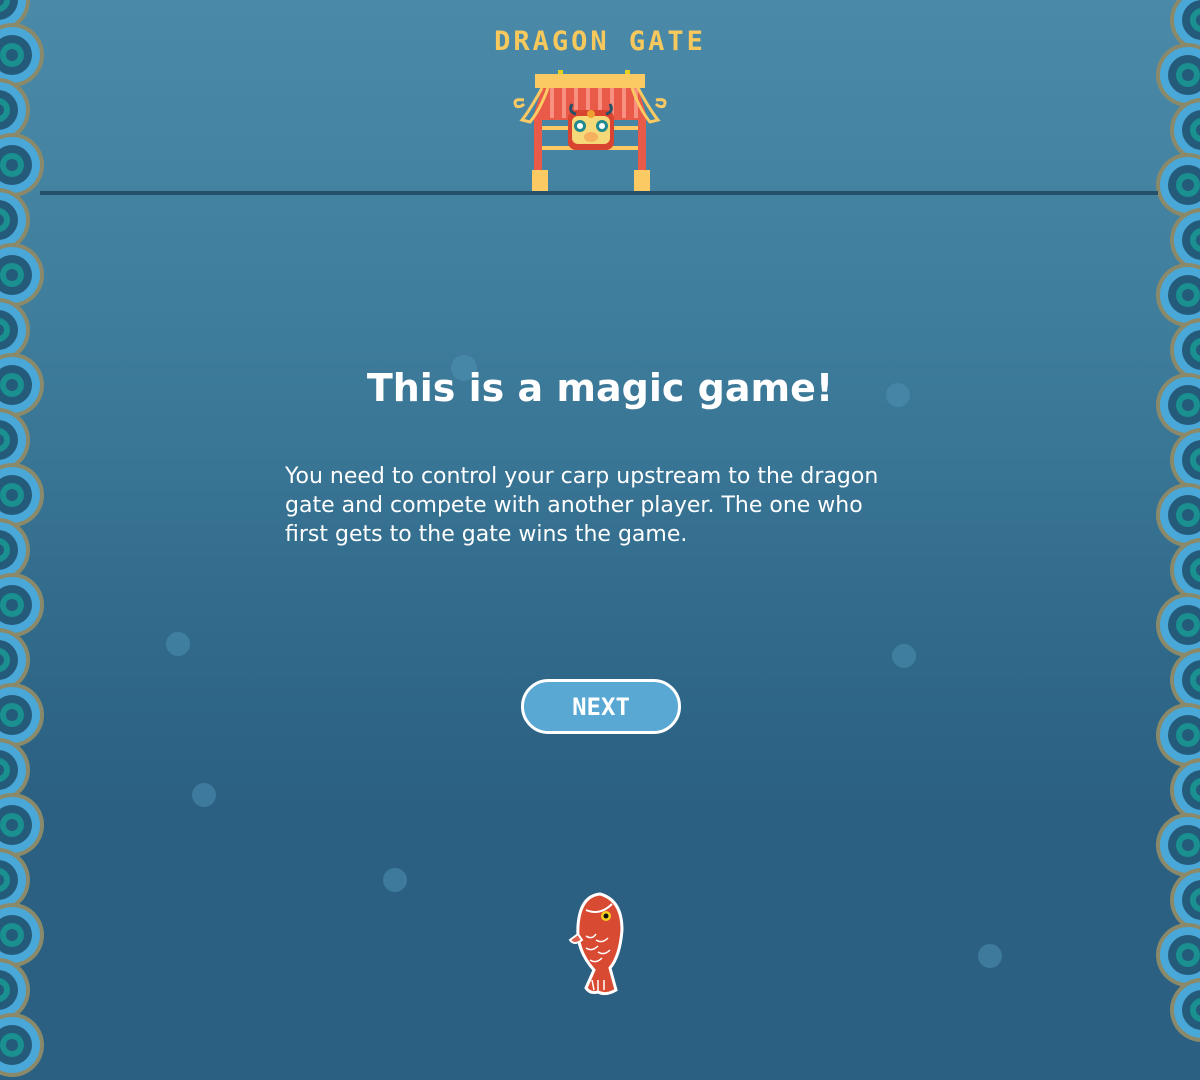 Image resolution: width=1200 pixels, height=1080 pixels. What do you see at coordinates (22, 538) in the screenshot?
I see `wave-border-left` at bounding box center [22, 538].